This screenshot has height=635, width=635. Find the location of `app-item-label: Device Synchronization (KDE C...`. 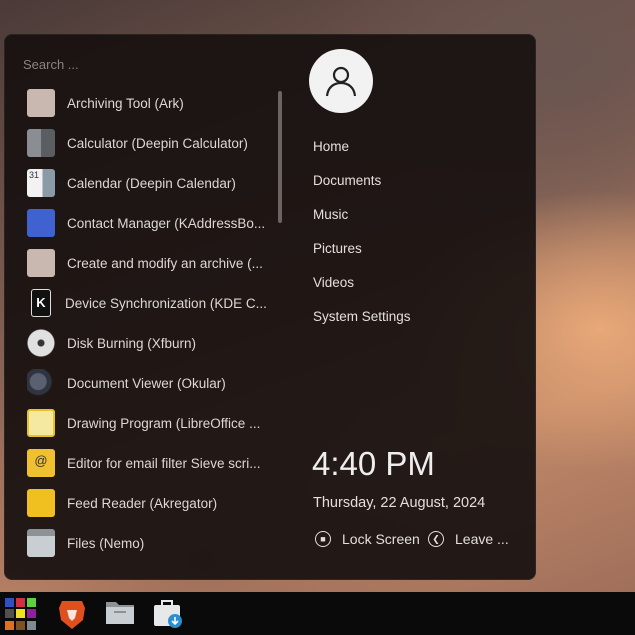

app-item-label: Device Synchronization (KDE C... is located at coordinates (166, 303).